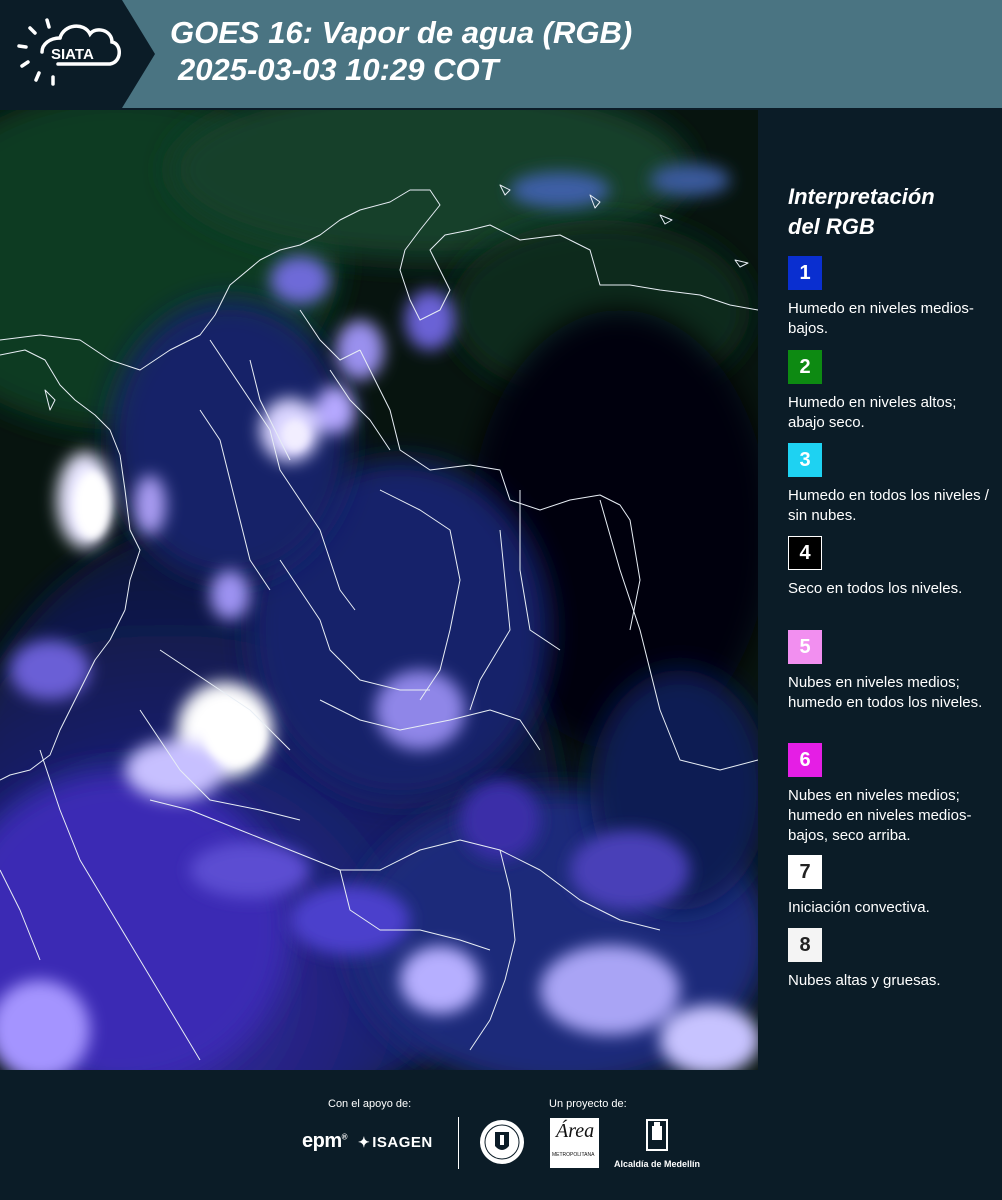 The height and width of the screenshot is (1200, 1002). Describe the element at coordinates (875, 588) in the screenshot. I see `legend-desc: Seco en todos los niveles.` at that location.